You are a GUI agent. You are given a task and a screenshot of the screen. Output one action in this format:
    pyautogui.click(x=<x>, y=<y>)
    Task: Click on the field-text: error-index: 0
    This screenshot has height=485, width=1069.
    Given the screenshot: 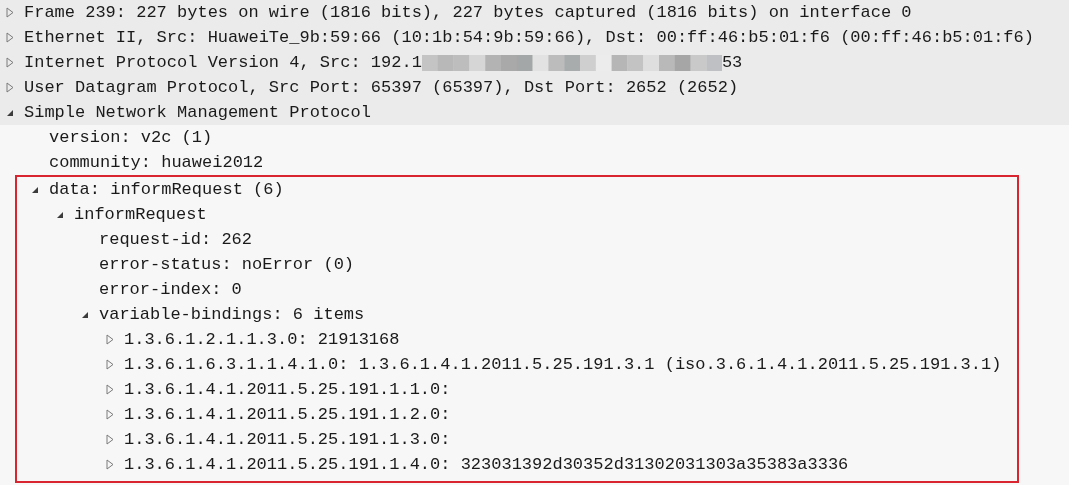 What is the action you would take?
    pyautogui.click(x=170, y=289)
    